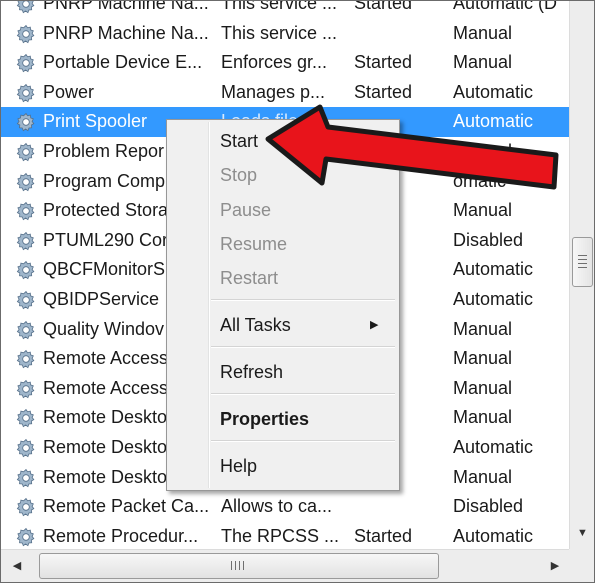 This screenshot has width=595, height=583. I want to click on menu-item-refresh: Refresh, so click(305, 372).